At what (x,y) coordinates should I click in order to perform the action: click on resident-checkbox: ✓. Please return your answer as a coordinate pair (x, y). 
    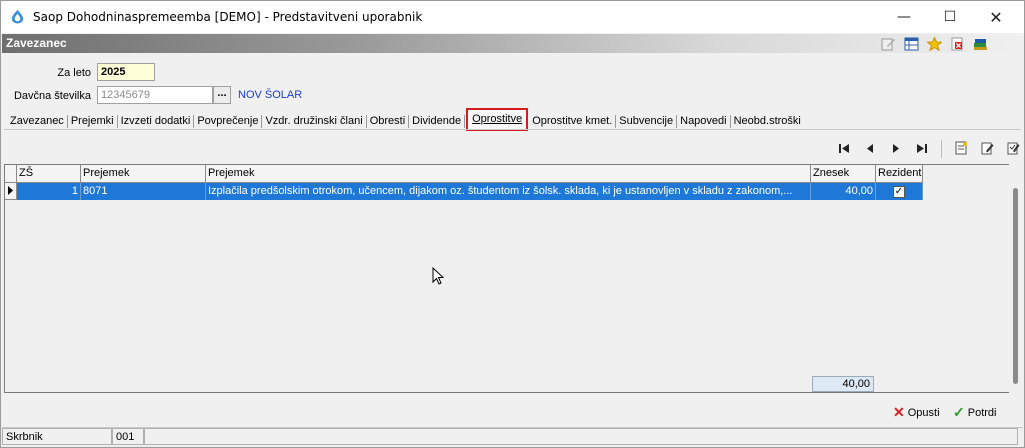
    Looking at the image, I should click on (899, 192).